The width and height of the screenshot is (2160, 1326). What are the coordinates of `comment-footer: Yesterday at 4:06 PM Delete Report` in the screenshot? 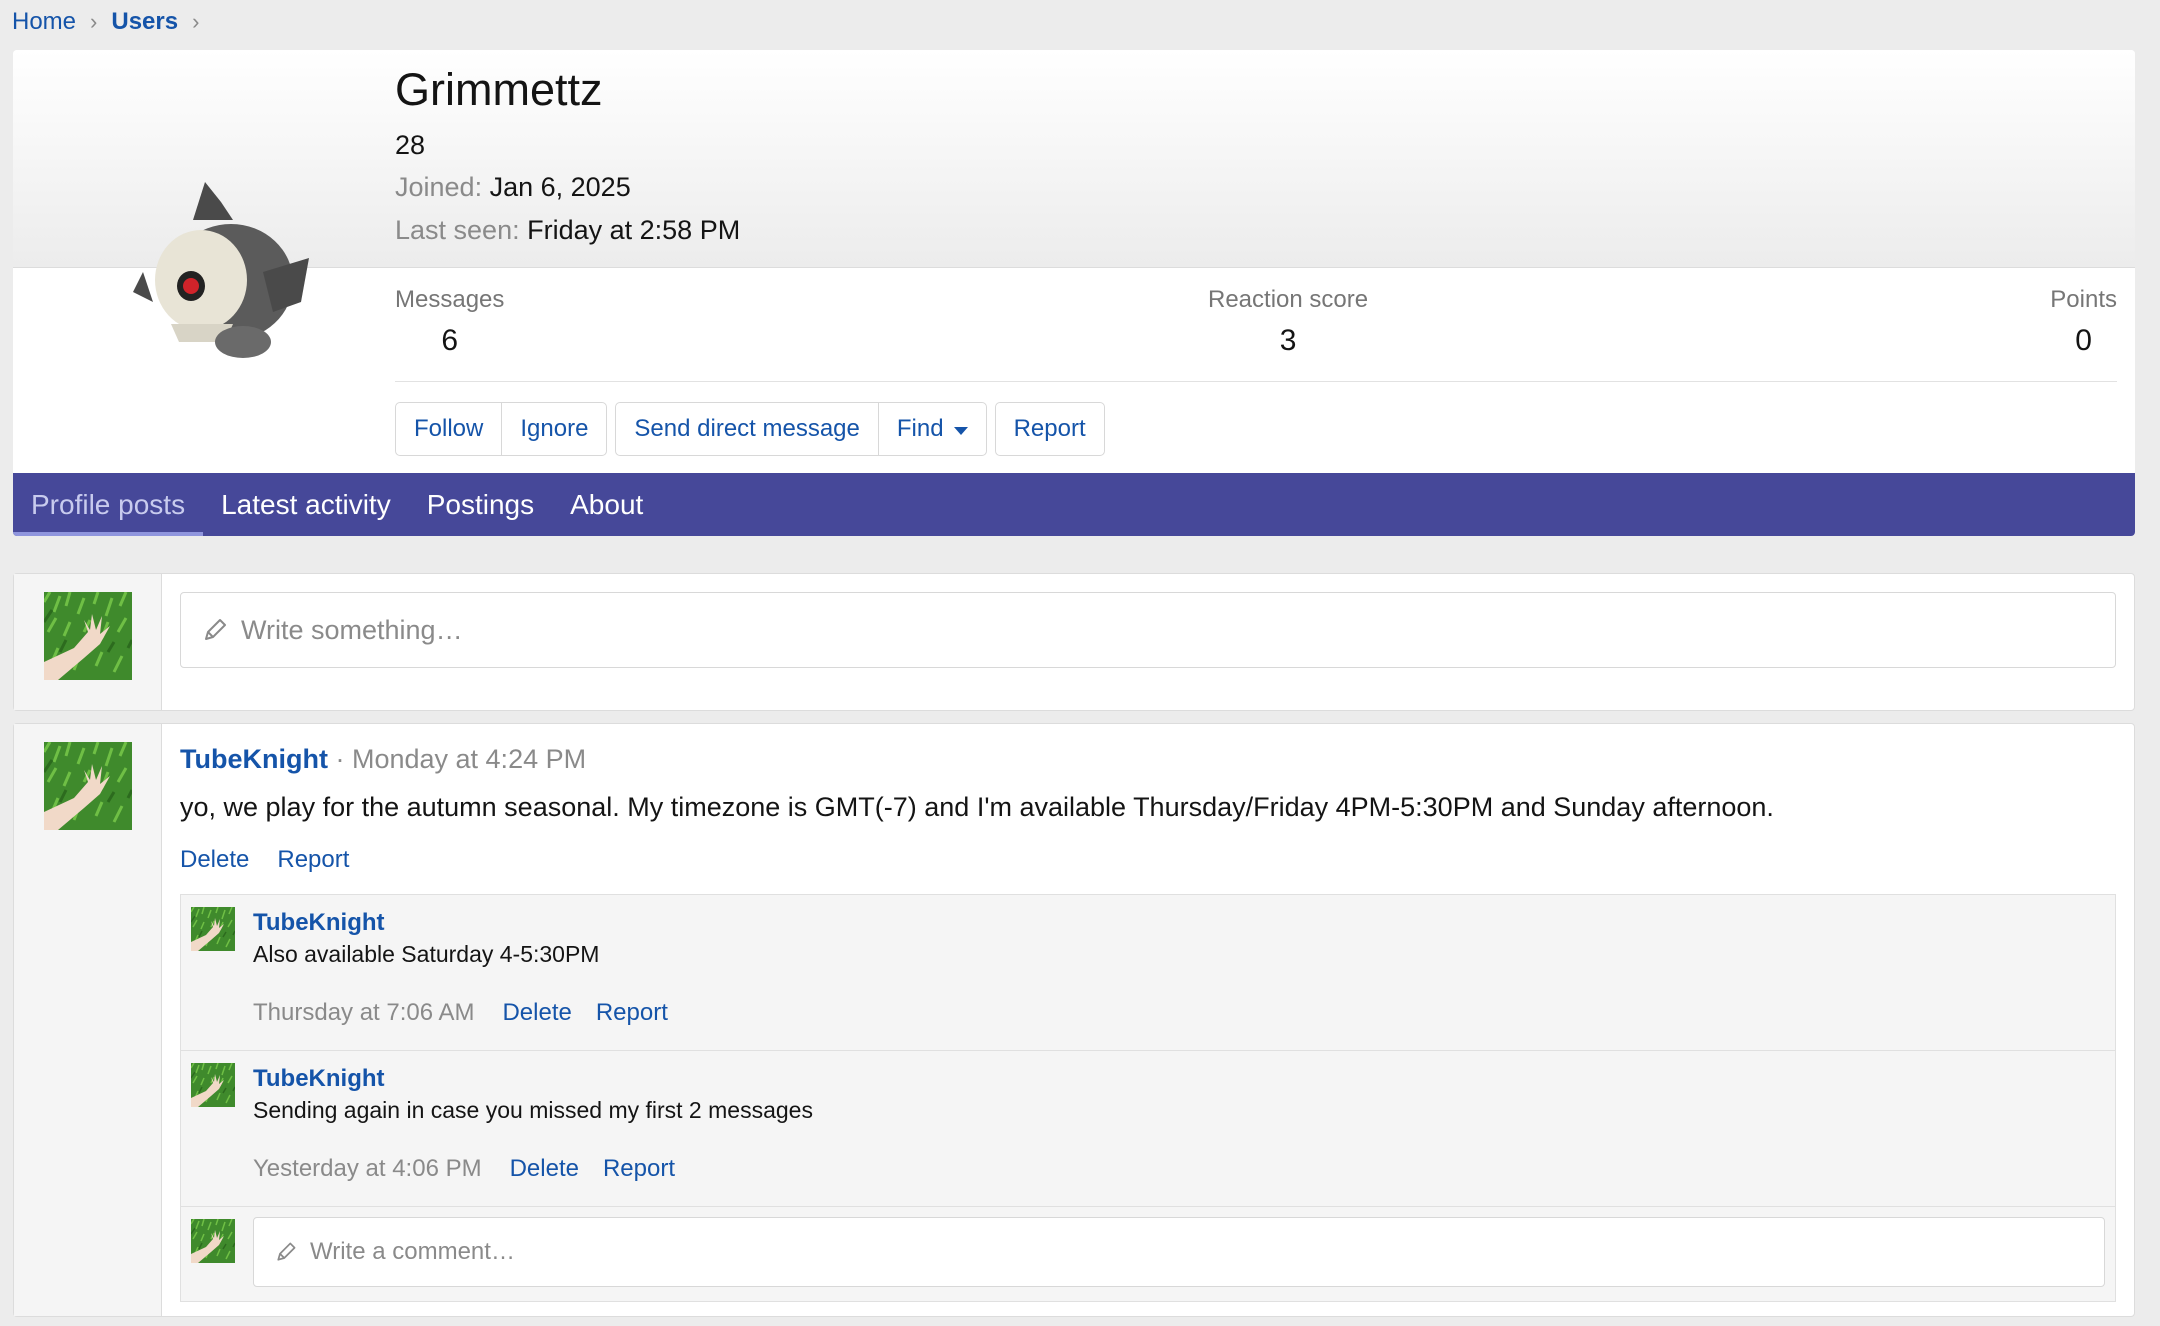 It's located at (476, 1169).